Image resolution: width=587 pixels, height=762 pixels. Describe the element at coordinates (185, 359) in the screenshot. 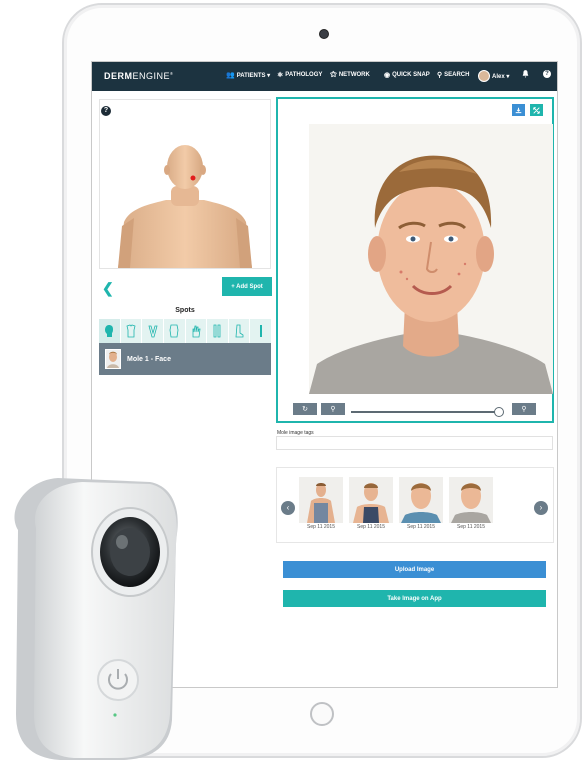

I see `spot-list-item: Mole 1 - Face` at that location.